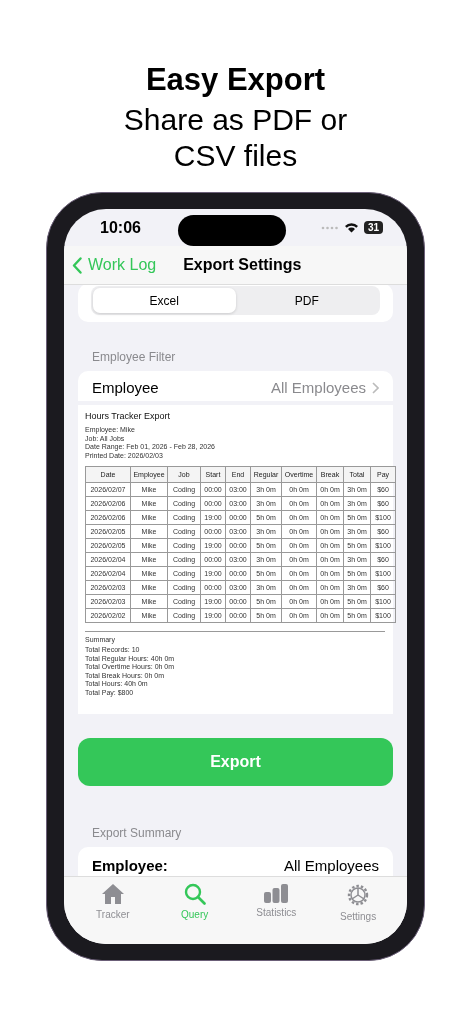 The width and height of the screenshot is (471, 1024). What do you see at coordinates (194, 894) in the screenshot?
I see `search-icon` at bounding box center [194, 894].